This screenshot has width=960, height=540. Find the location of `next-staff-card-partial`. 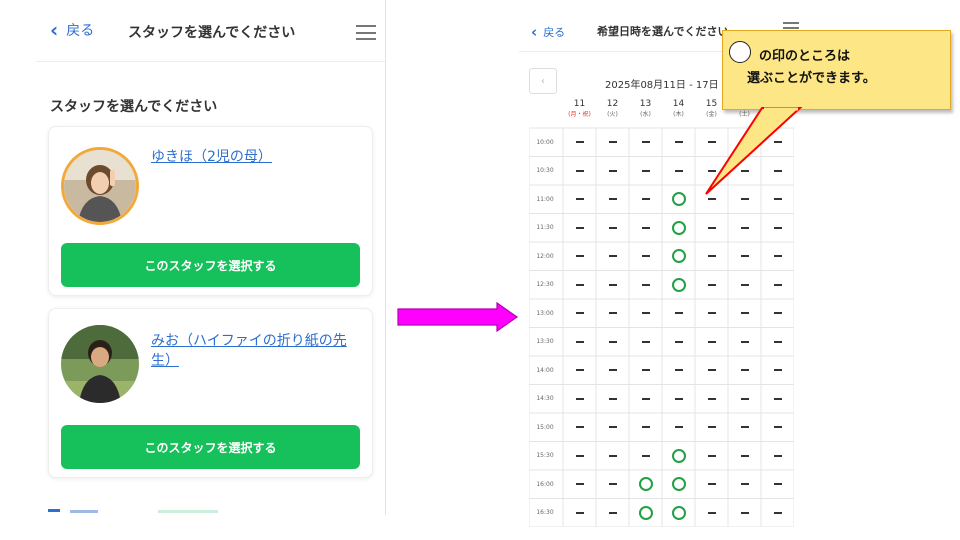

next-staff-card-partial is located at coordinates (203, 511).